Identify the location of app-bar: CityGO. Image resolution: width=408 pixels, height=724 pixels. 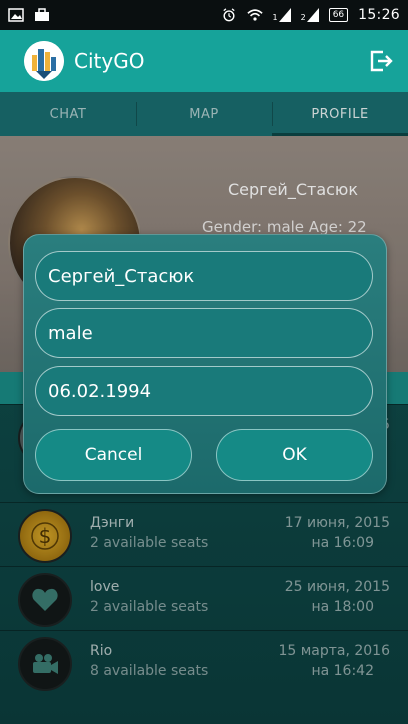
(204, 61).